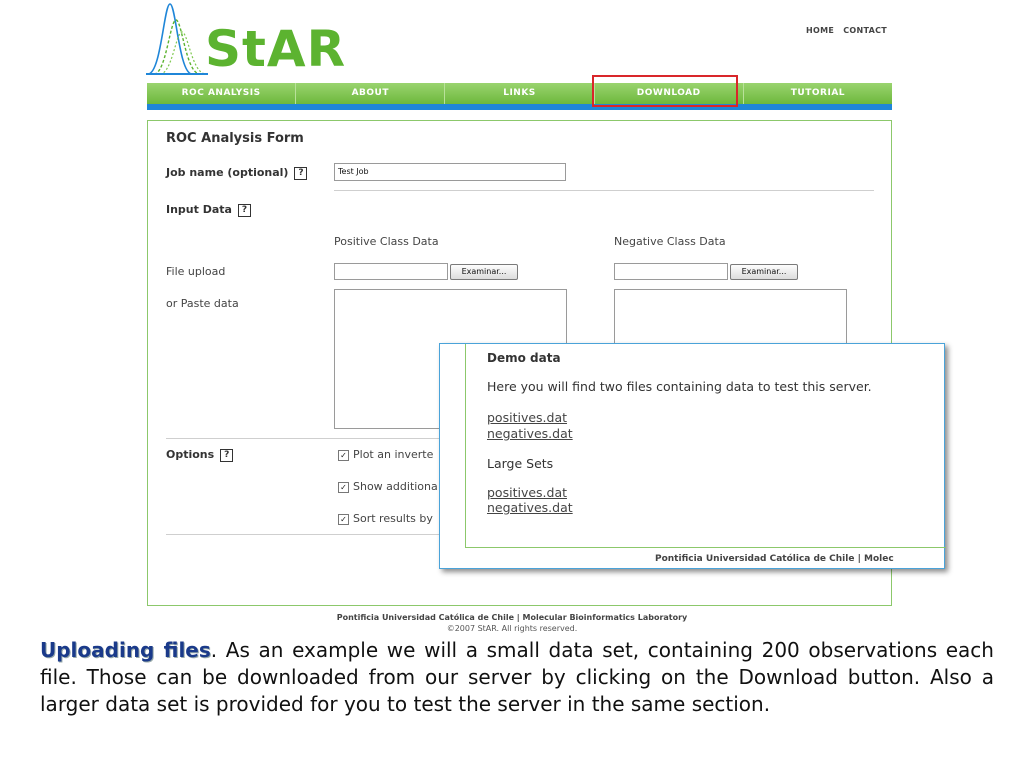 This screenshot has height=768, width=1024. What do you see at coordinates (393, 518) in the screenshot?
I see `option-label: Sort results by` at bounding box center [393, 518].